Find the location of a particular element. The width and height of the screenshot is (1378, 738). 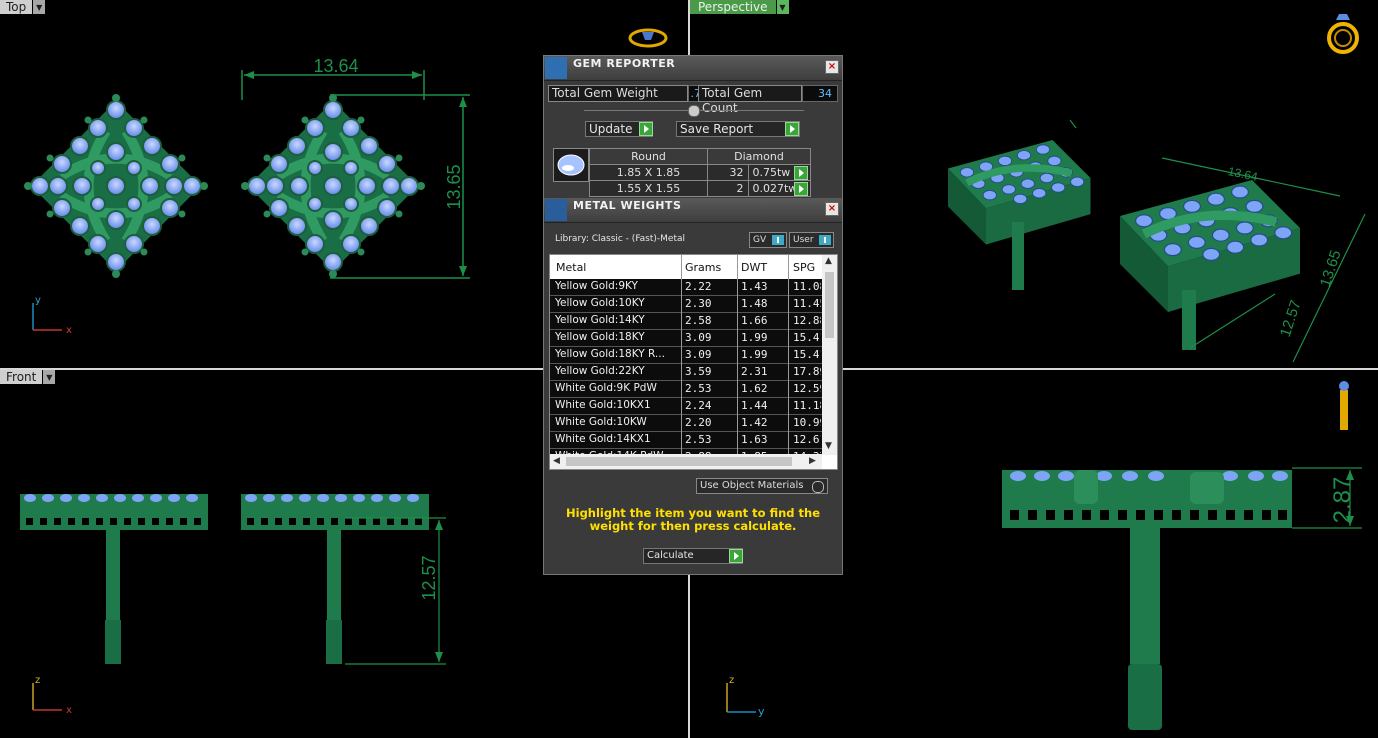

front-axis-z-label: z is located at coordinates (37, 680).